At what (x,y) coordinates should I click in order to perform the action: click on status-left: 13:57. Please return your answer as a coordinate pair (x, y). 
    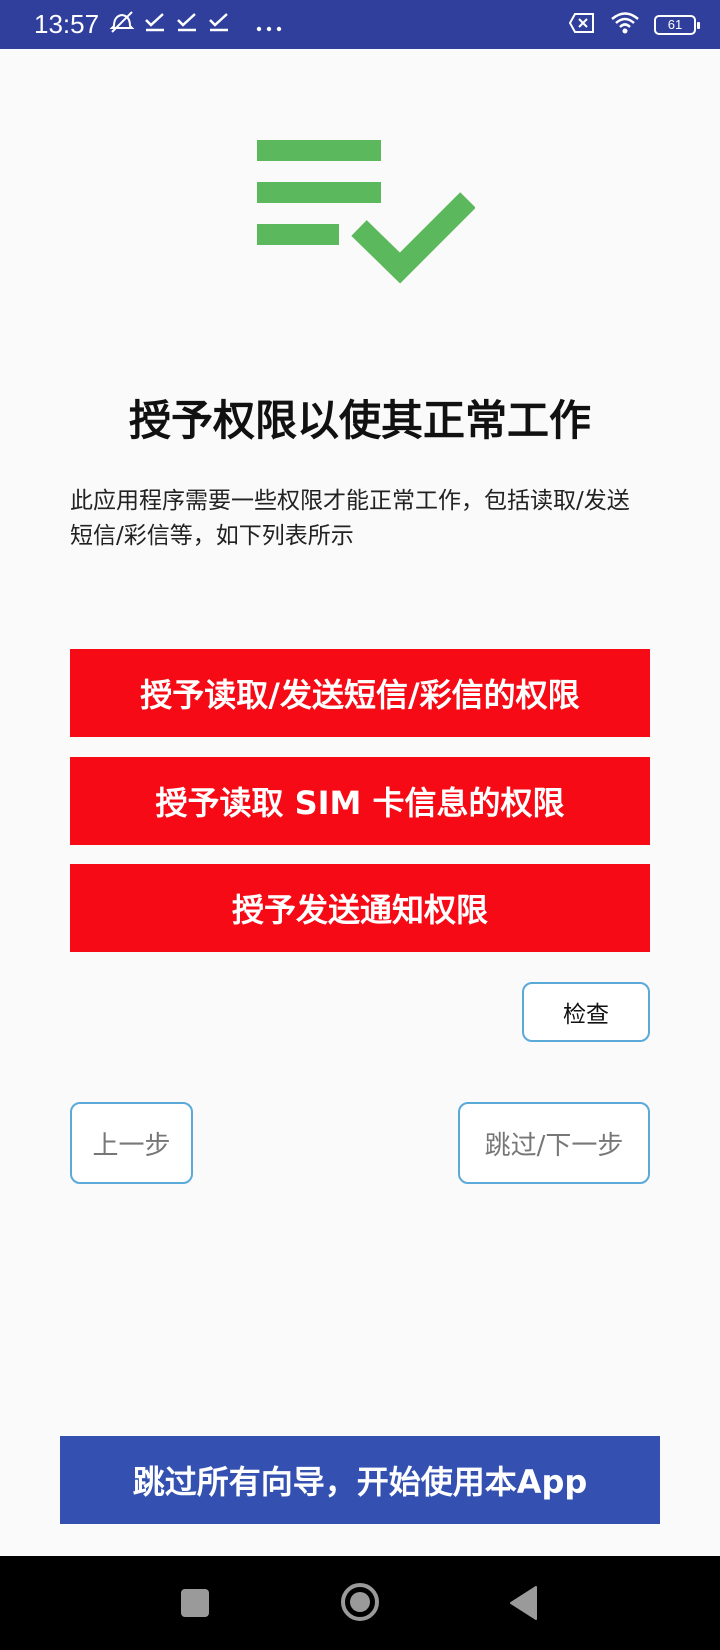
    Looking at the image, I should click on (158, 24).